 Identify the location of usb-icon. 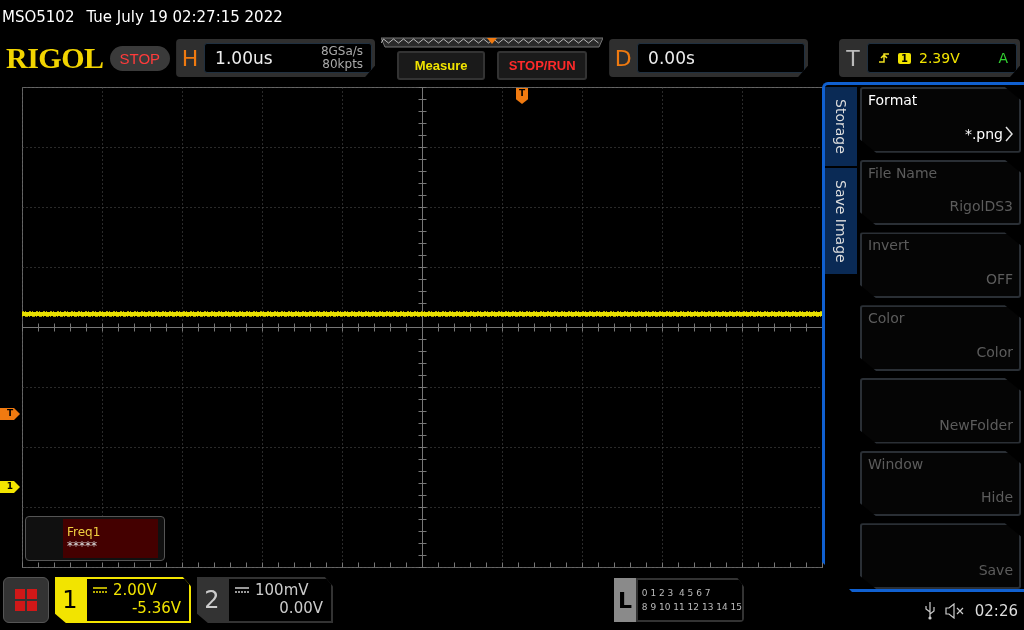
(929, 611).